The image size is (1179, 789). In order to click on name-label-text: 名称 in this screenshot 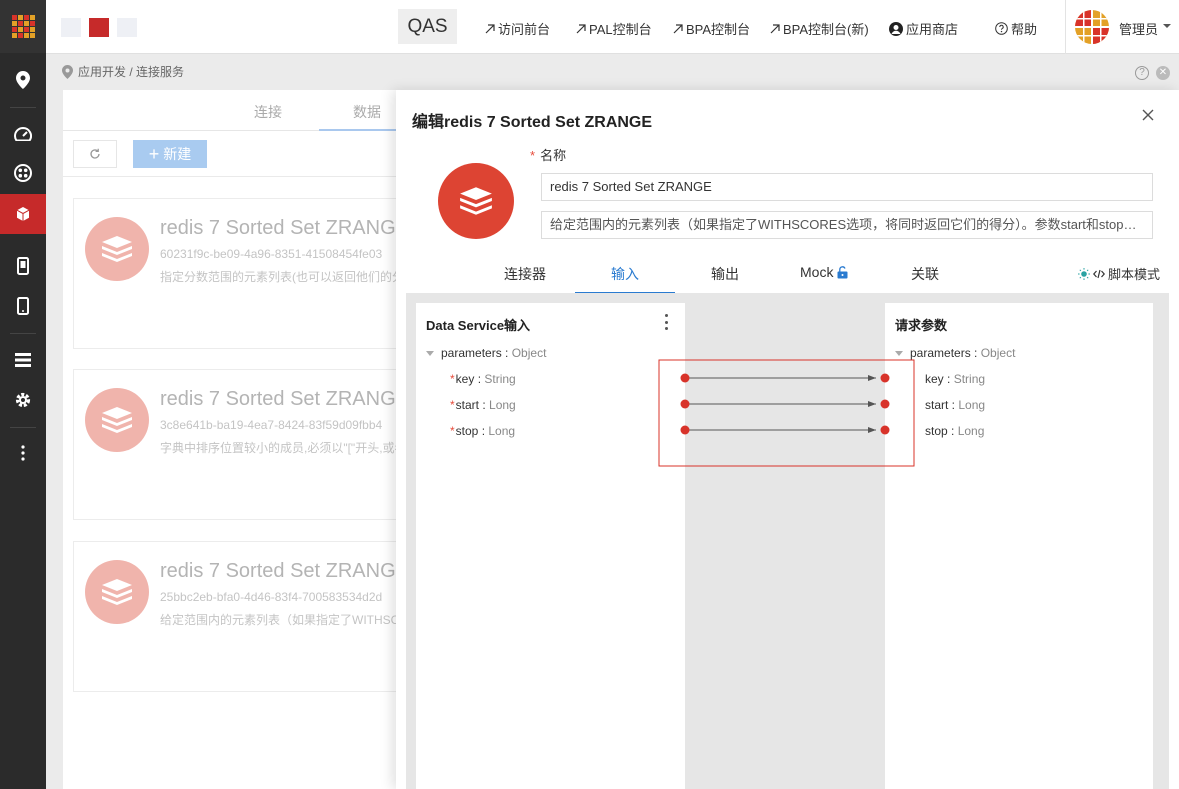, I will do `click(553, 155)`.